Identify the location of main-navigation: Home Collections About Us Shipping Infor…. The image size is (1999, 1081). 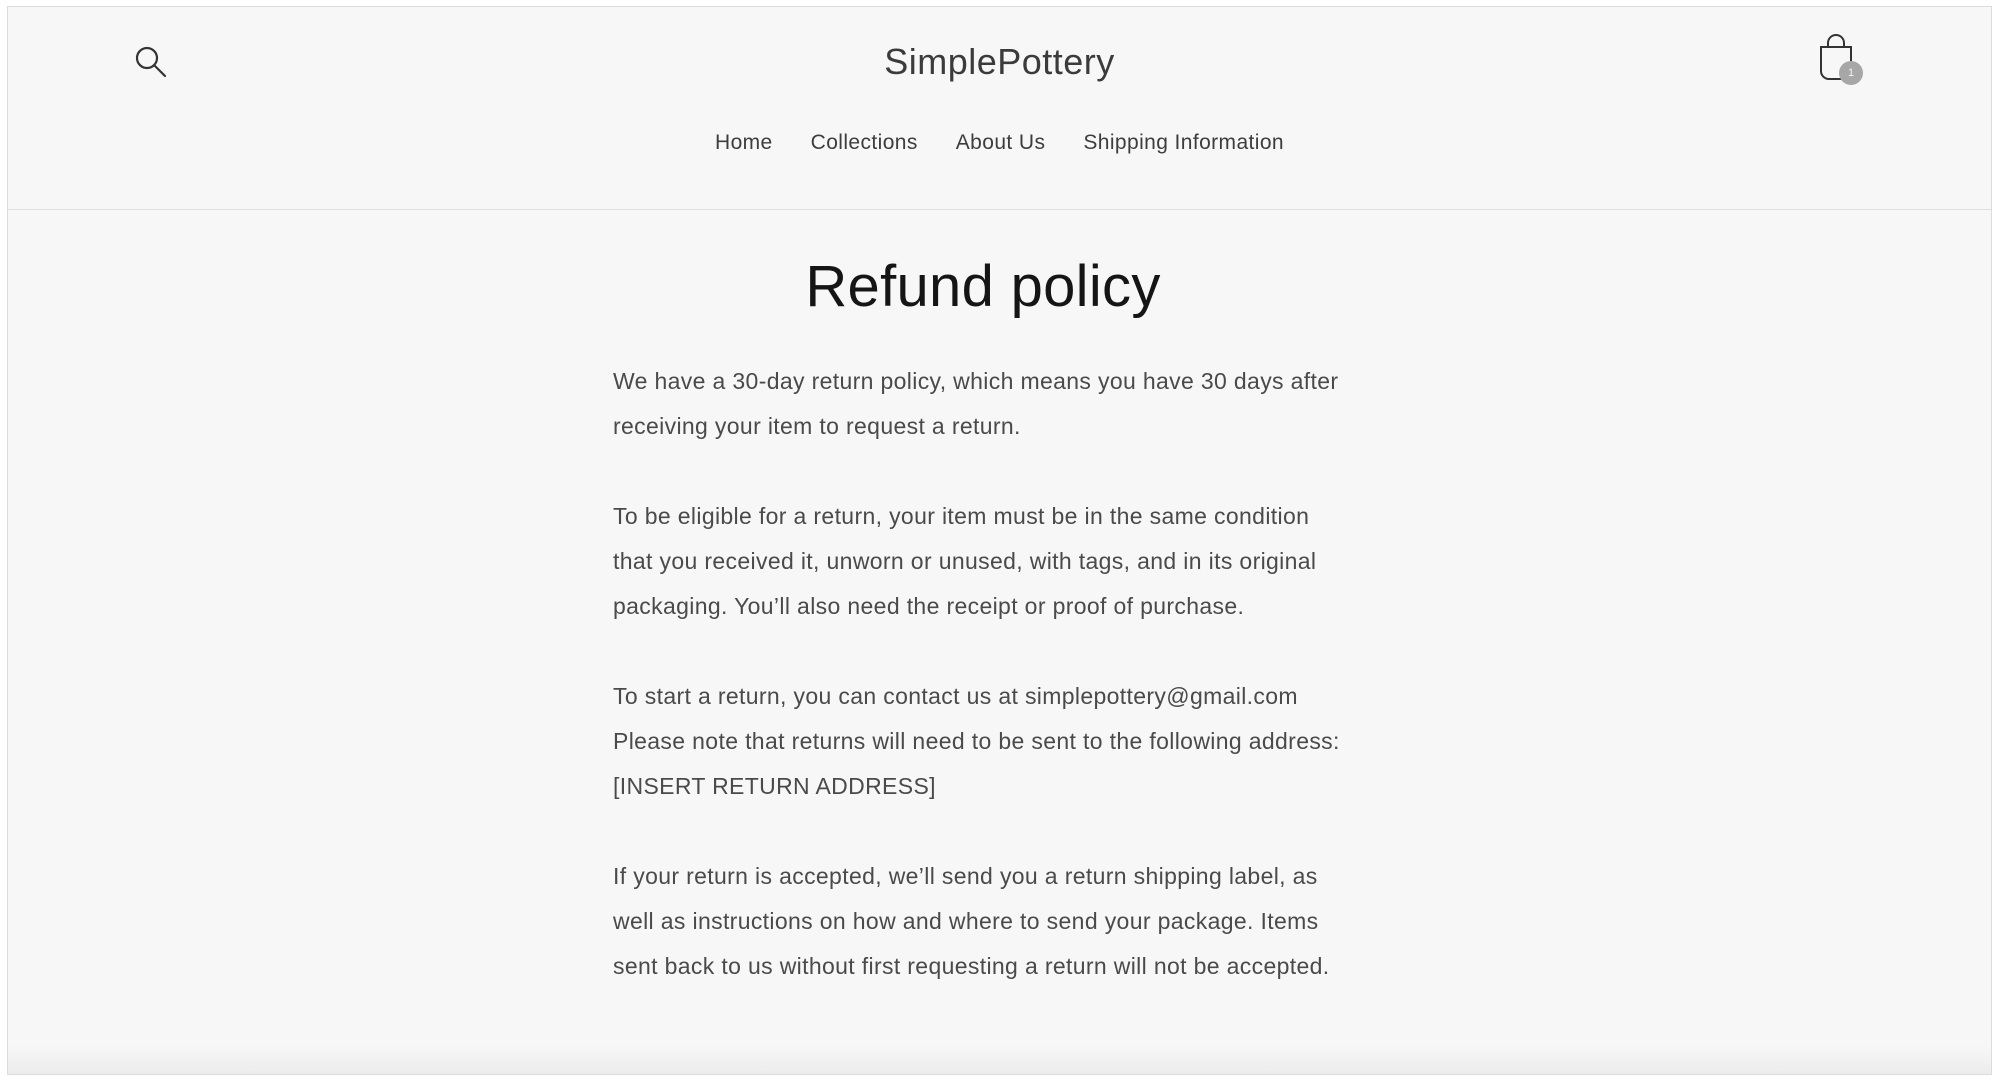
(999, 143).